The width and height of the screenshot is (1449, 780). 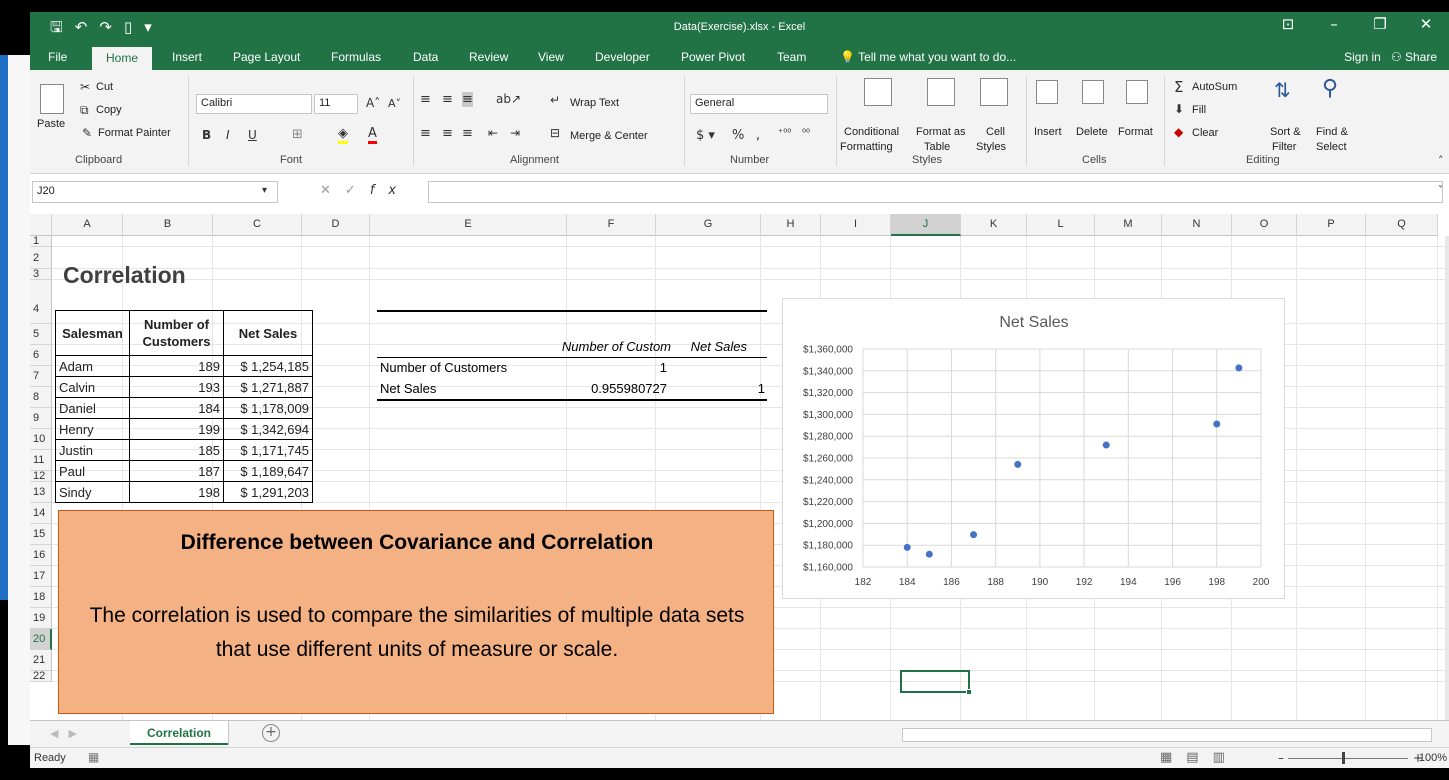 What do you see at coordinates (252, 135) in the screenshot?
I see `underline-icon: U` at bounding box center [252, 135].